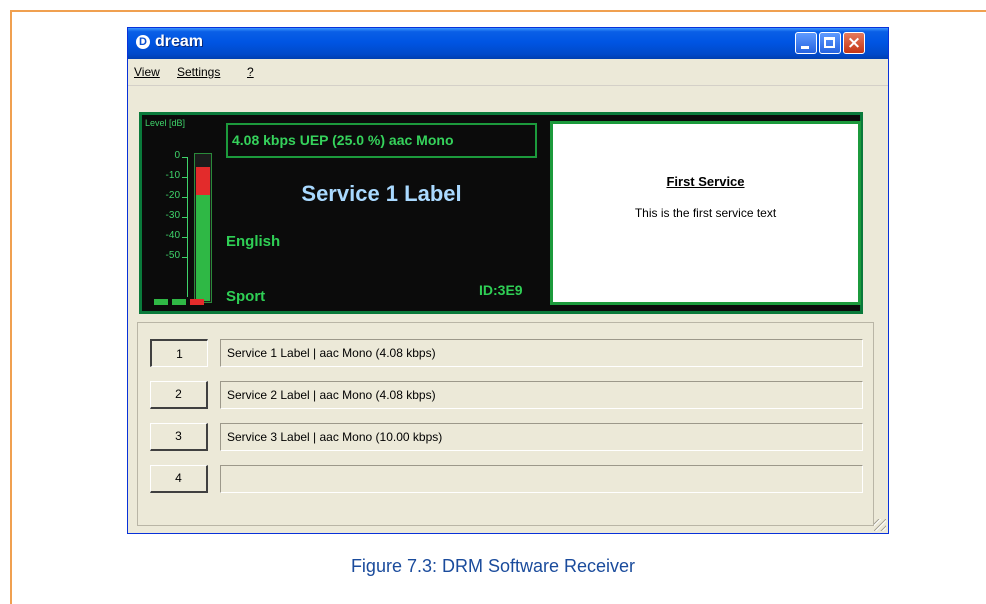 This screenshot has width=986, height=604. Describe the element at coordinates (165, 123) in the screenshot. I see `level-label: Level [dB]` at that location.